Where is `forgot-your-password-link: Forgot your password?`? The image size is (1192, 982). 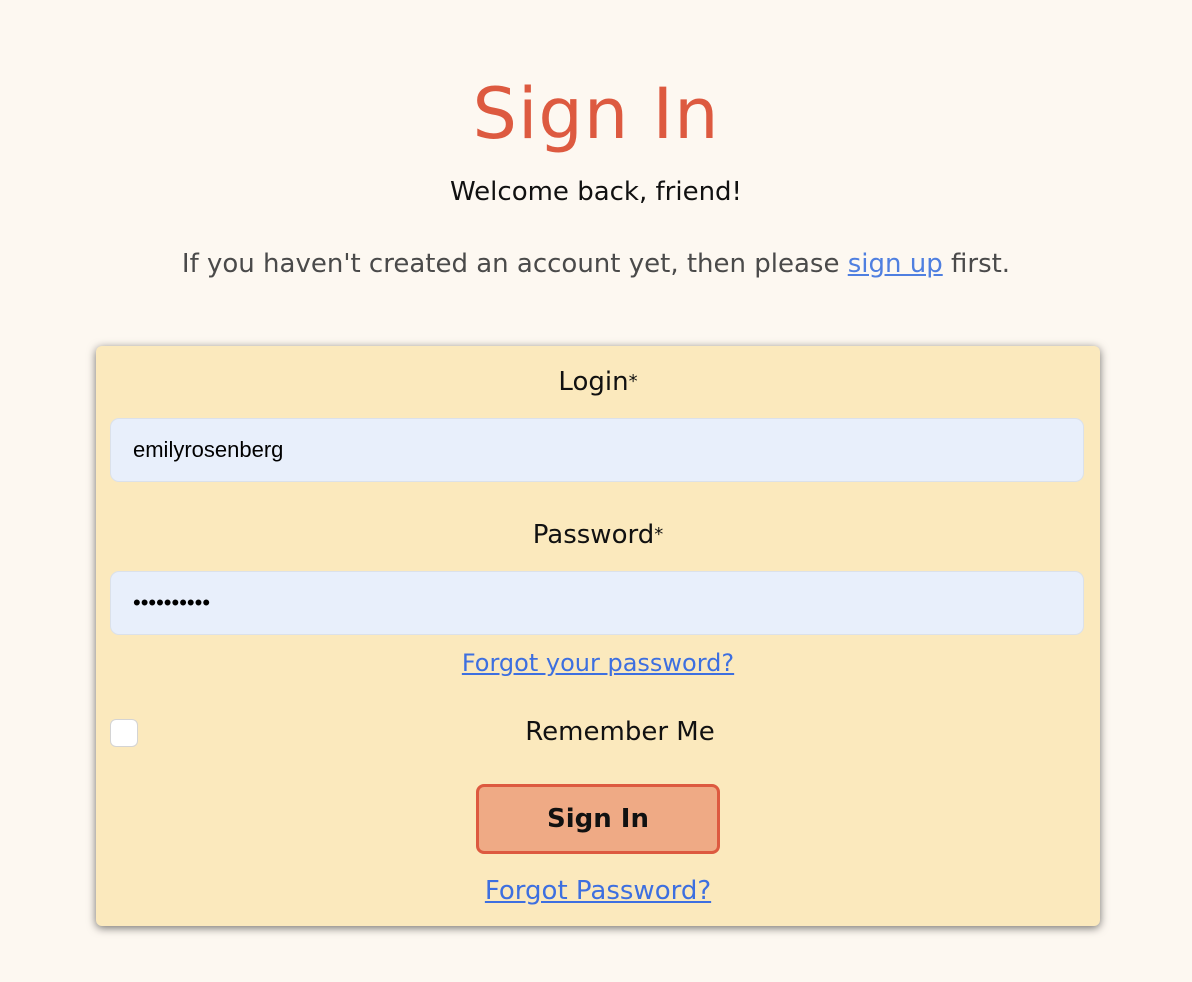
forgot-your-password-link: Forgot your password? is located at coordinates (598, 663).